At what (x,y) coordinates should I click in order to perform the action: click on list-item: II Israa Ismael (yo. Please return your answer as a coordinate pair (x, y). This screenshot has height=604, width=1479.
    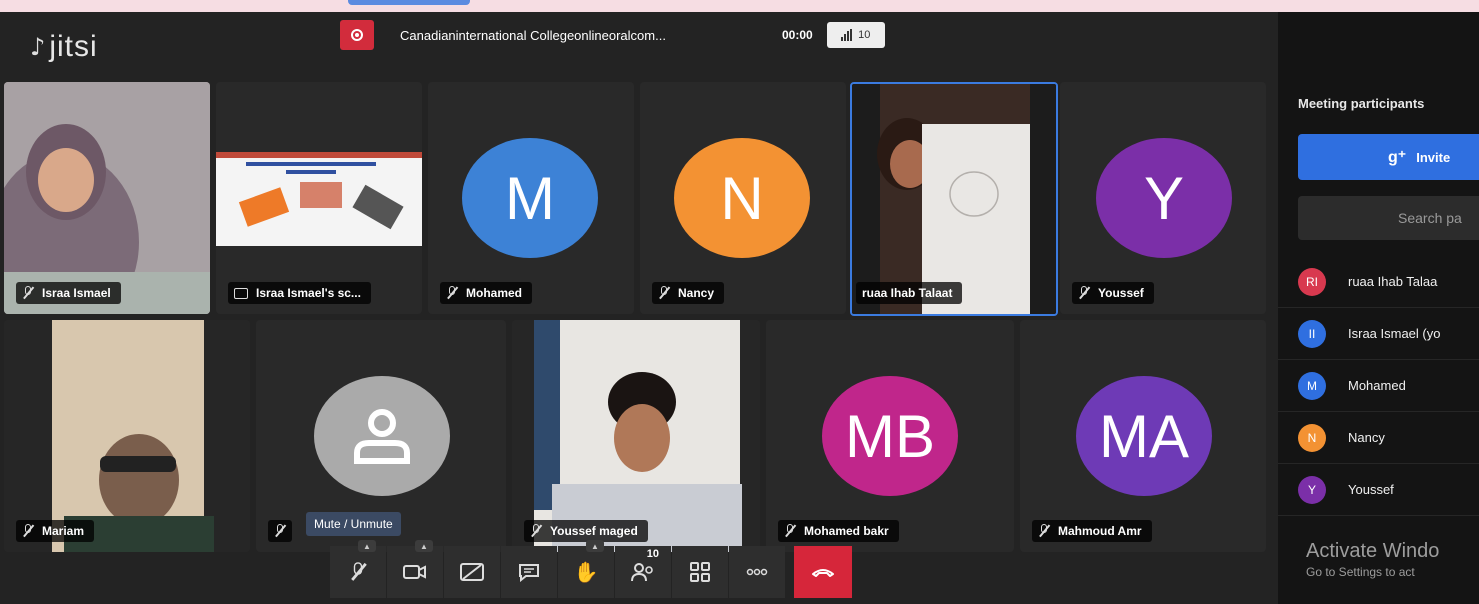
    Looking at the image, I should click on (1378, 334).